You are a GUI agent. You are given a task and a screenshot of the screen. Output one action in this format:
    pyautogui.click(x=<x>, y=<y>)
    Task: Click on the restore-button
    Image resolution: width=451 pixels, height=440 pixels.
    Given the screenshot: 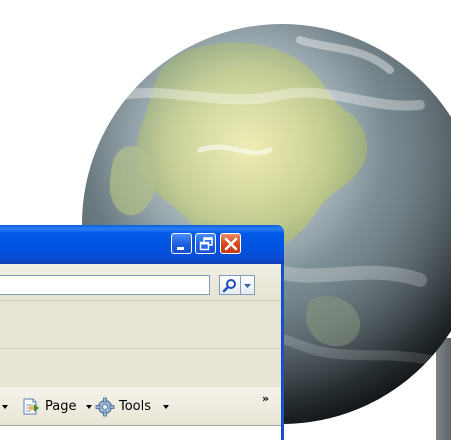 What is the action you would take?
    pyautogui.click(x=205, y=243)
    